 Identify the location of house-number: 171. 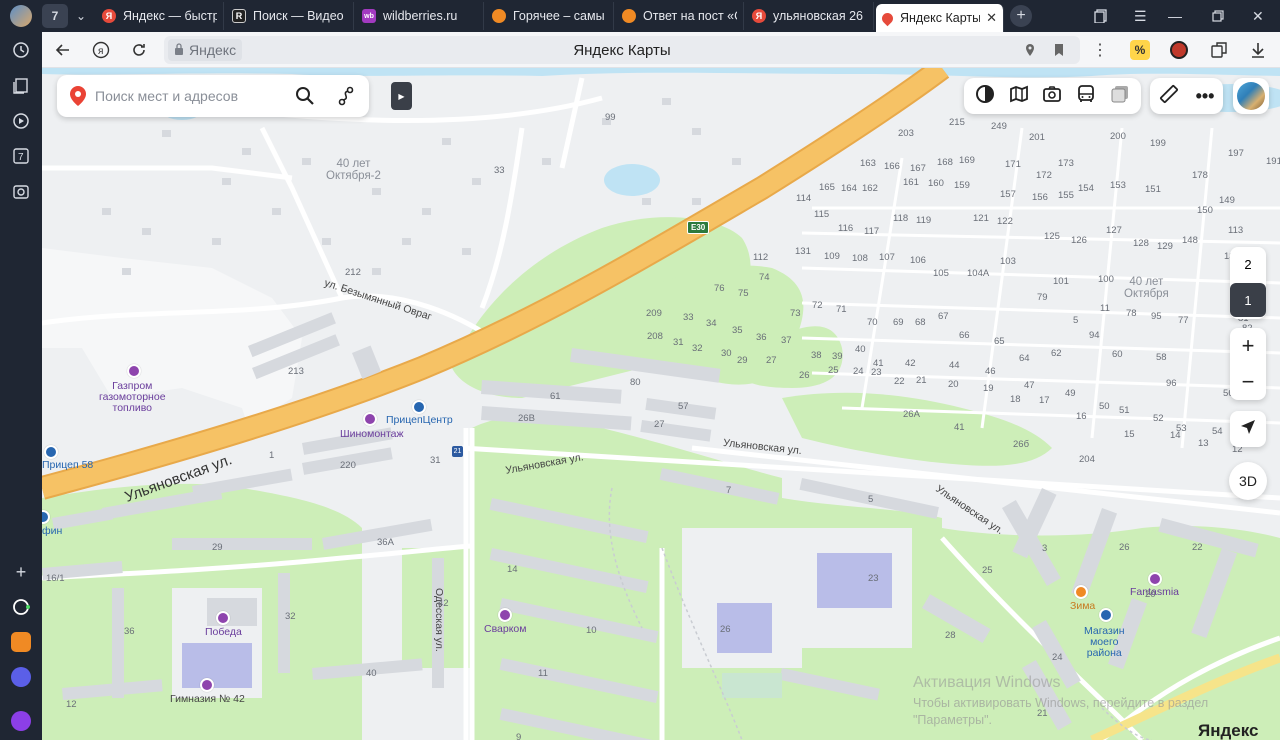
(1013, 164).